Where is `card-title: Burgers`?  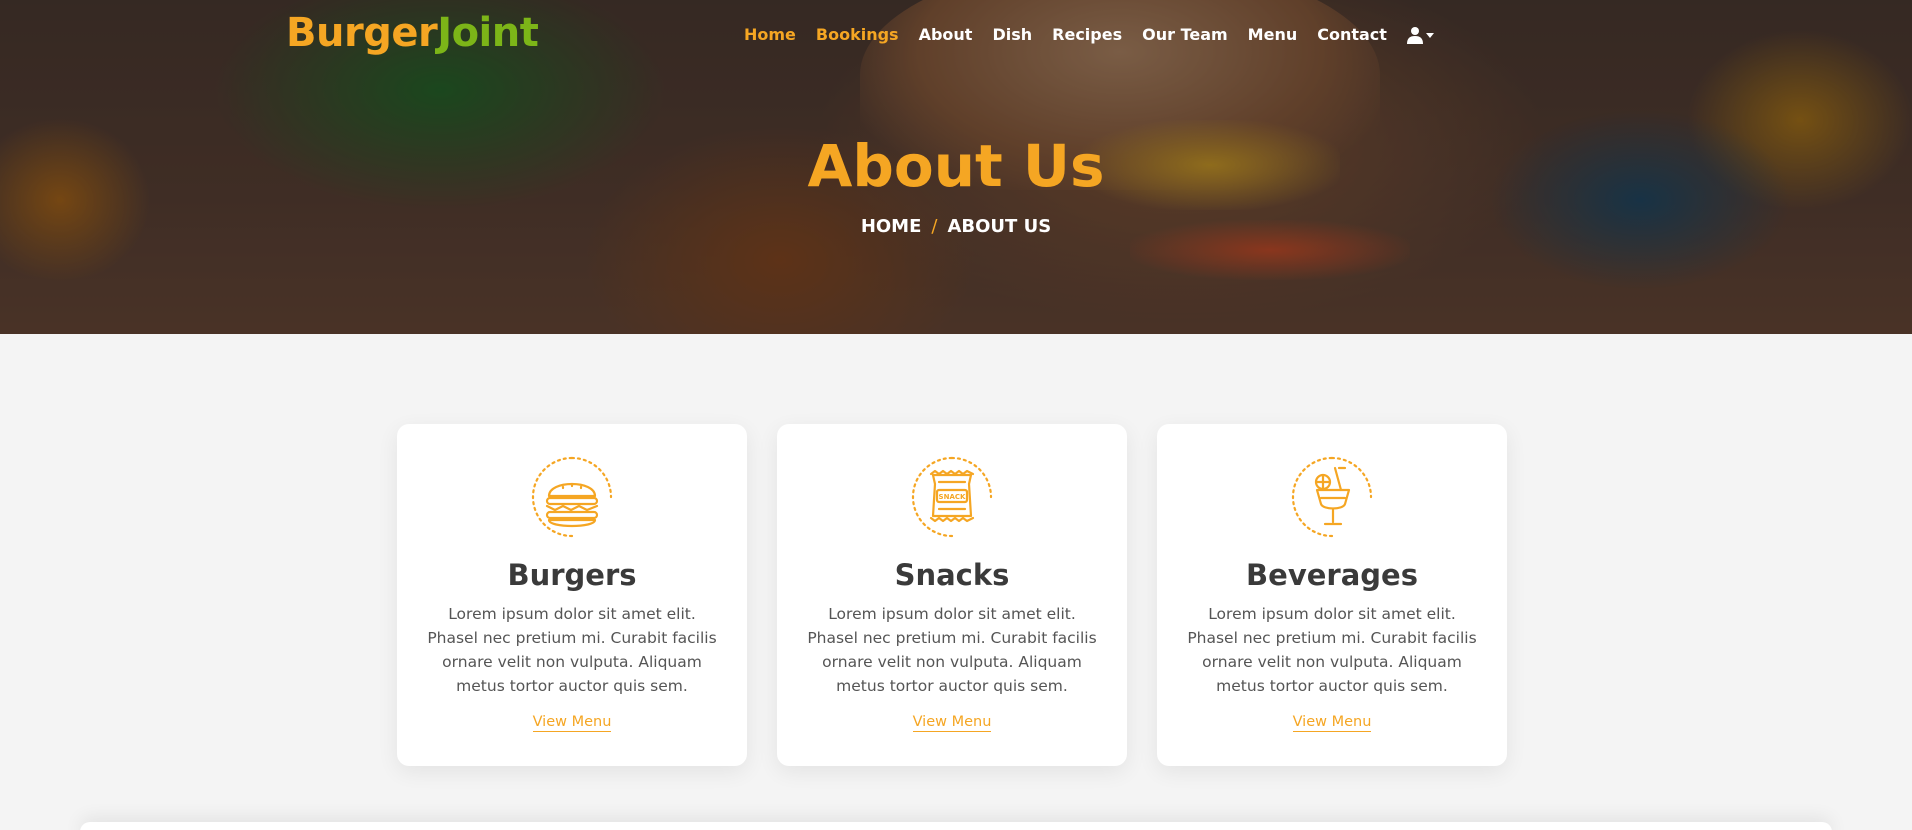 card-title: Burgers is located at coordinates (572, 575).